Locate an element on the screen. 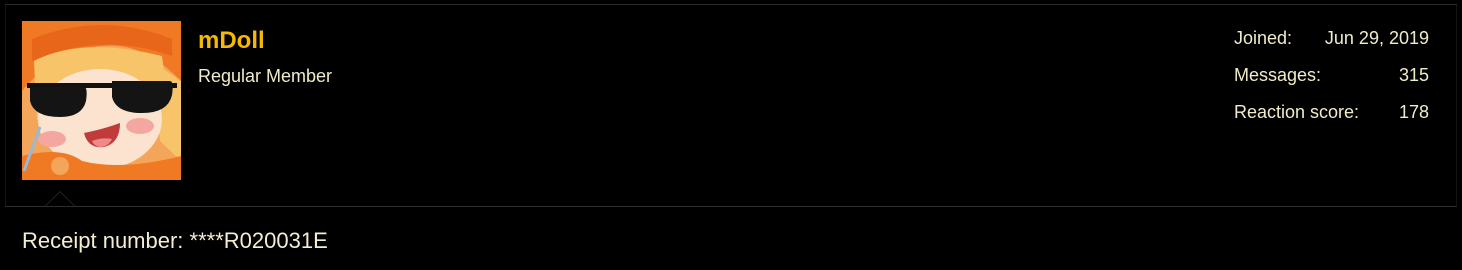  user-avatar is located at coordinates (101, 100).